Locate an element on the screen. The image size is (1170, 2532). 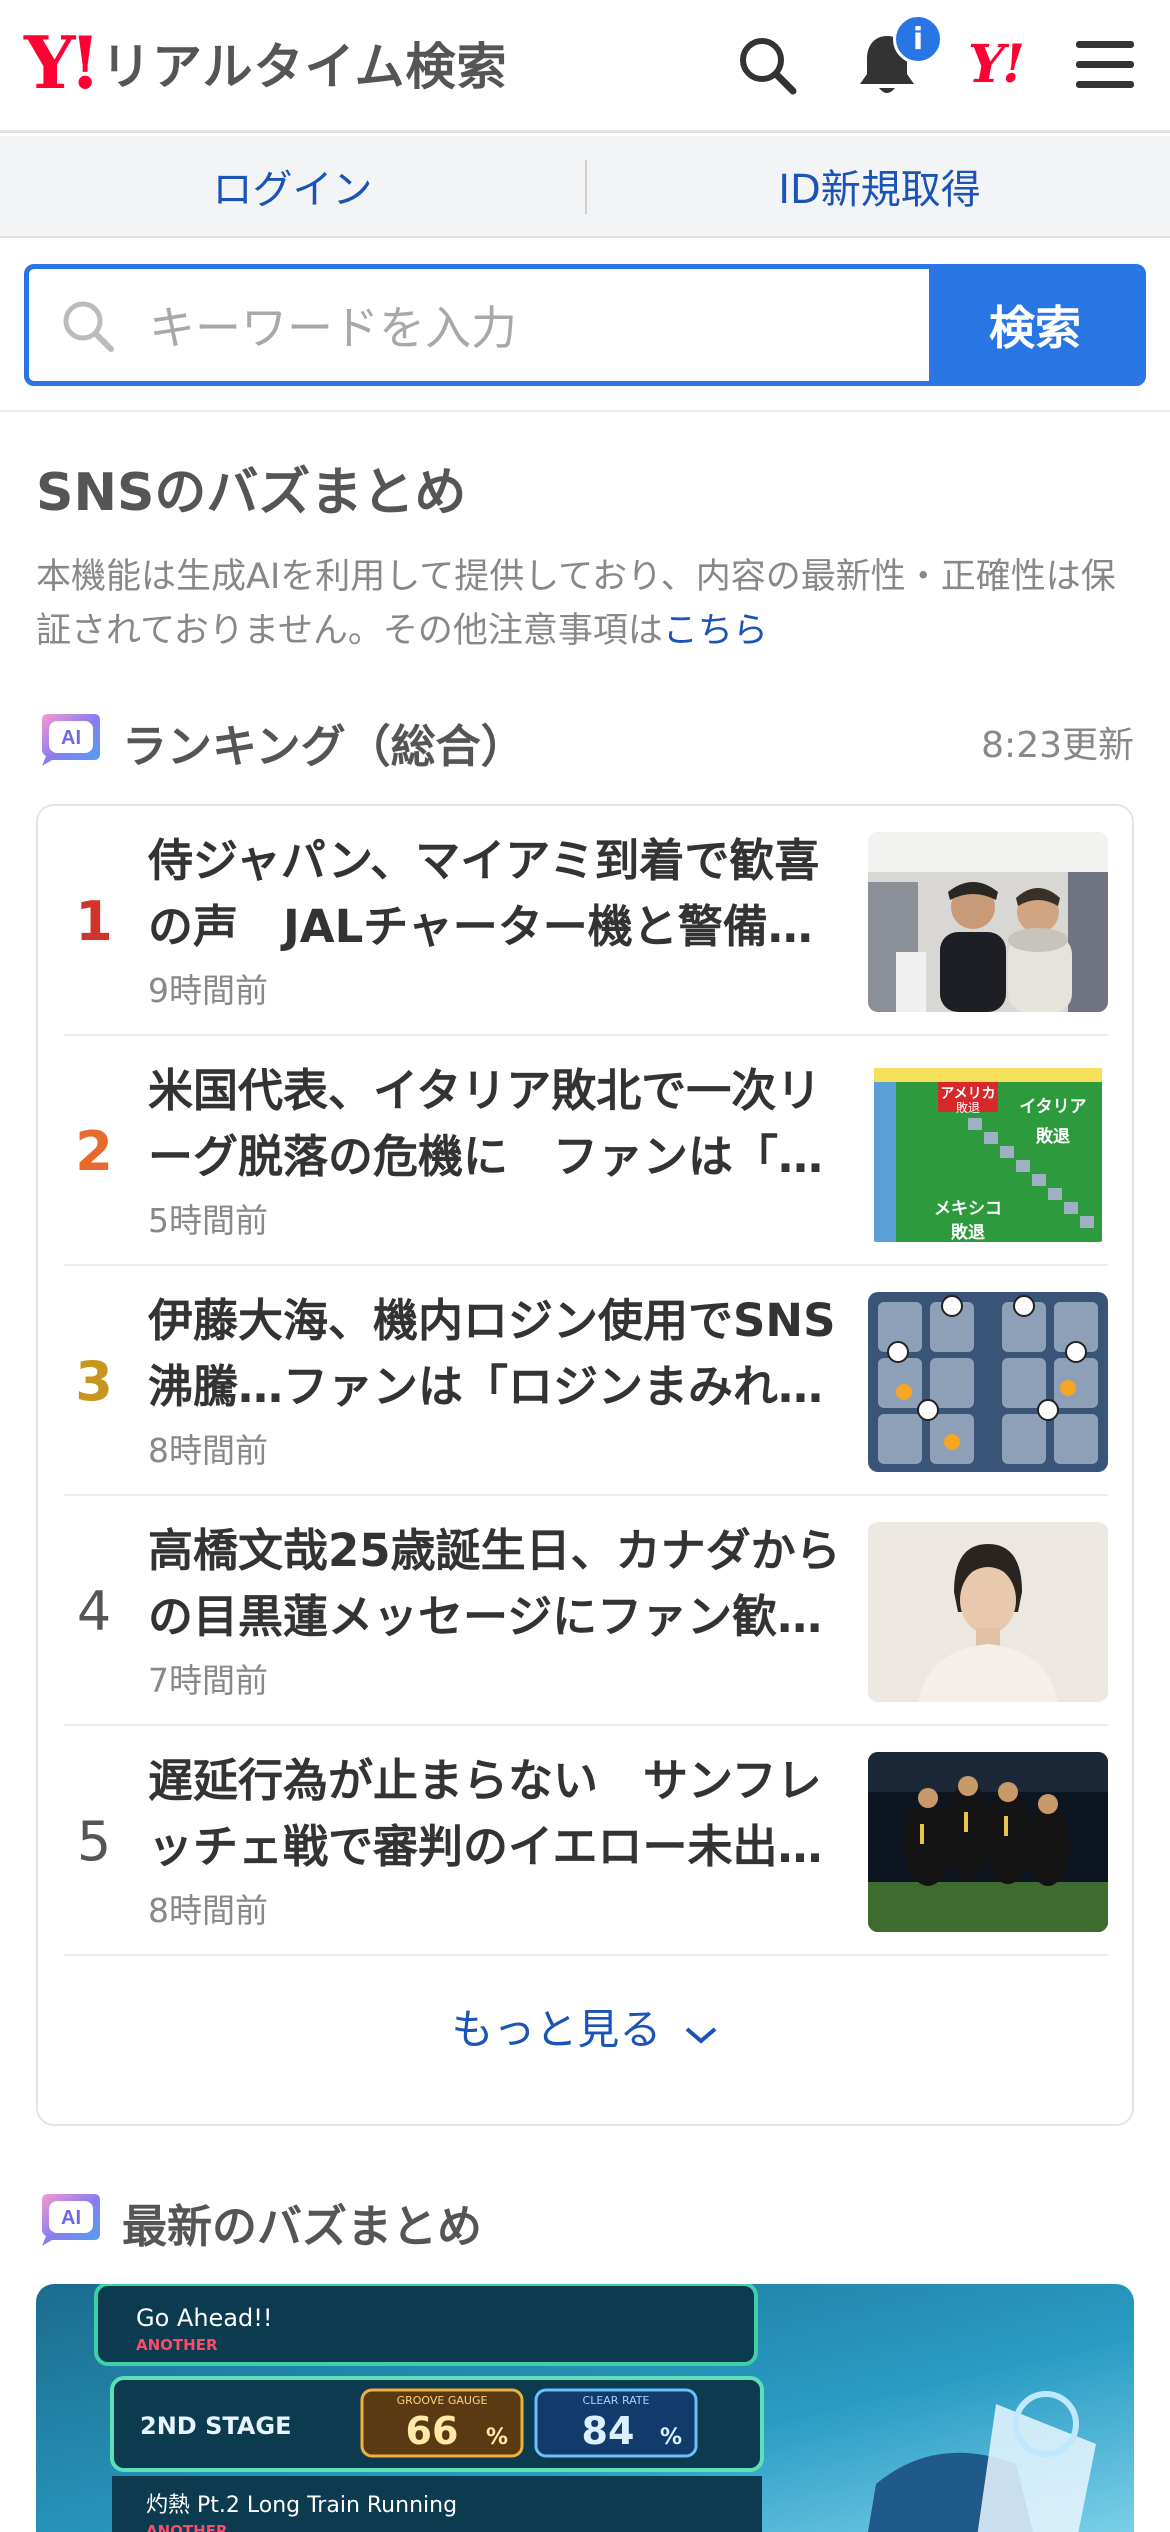
auth-bar: ログイン ID新規取得 is located at coordinates (585, 187).